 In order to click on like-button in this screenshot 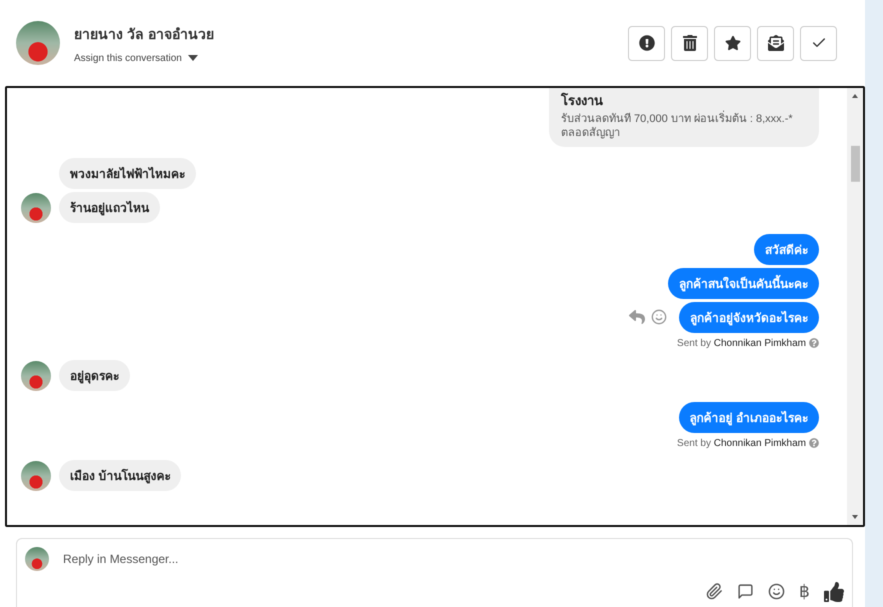, I will do `click(834, 592)`.